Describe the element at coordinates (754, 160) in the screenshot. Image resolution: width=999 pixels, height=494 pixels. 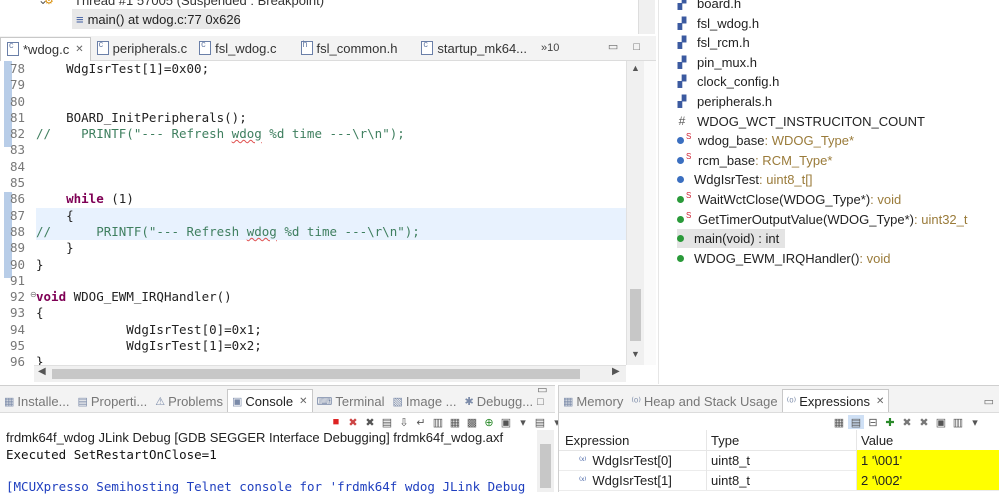
I see `outline-item: Srcm_base : RCM_Type*` at that location.